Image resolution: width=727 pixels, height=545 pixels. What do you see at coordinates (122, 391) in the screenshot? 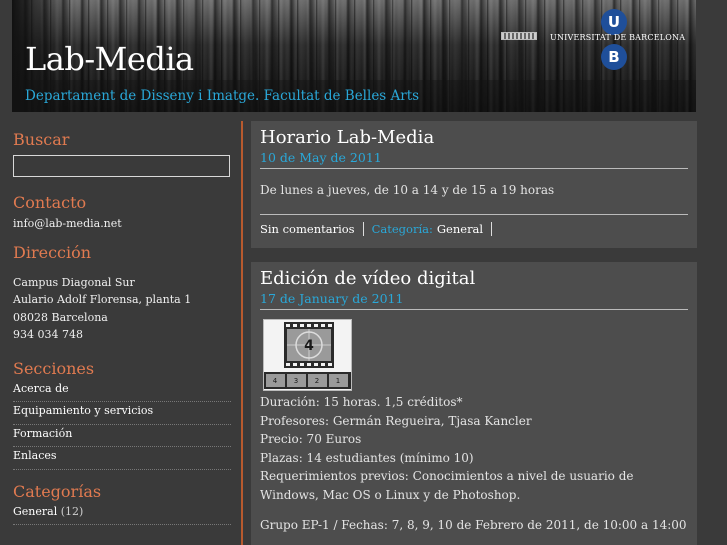
I see `section-link-acerca: Acerca de` at bounding box center [122, 391].